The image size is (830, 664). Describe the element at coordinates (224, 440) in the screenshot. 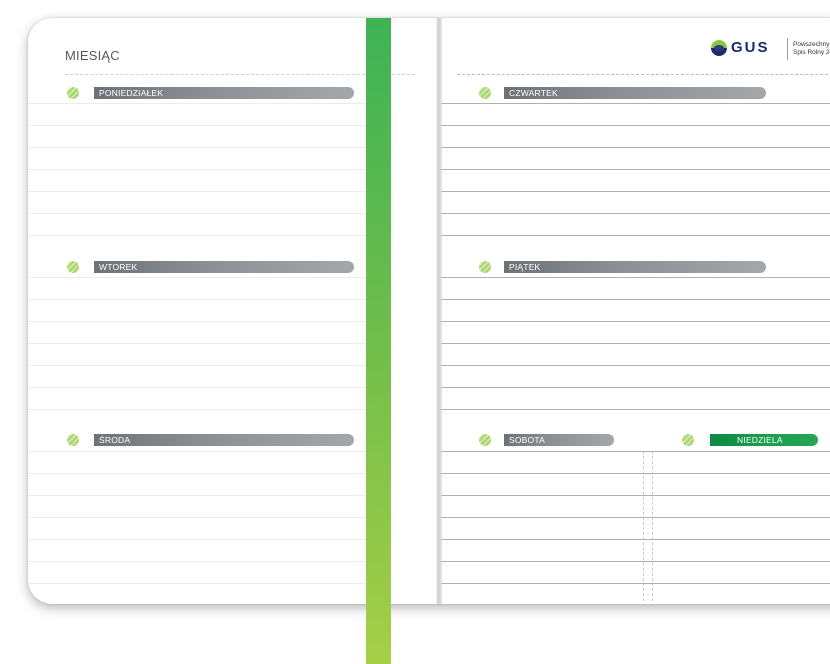

I see `day-header-wednesday: ŚRODA` at that location.